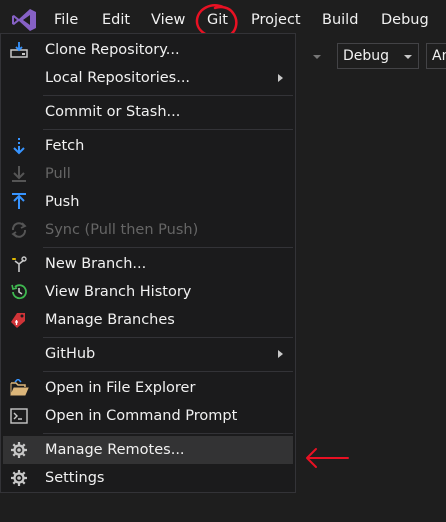 This screenshot has width=446, height=522. I want to click on push-icon, so click(19, 201).